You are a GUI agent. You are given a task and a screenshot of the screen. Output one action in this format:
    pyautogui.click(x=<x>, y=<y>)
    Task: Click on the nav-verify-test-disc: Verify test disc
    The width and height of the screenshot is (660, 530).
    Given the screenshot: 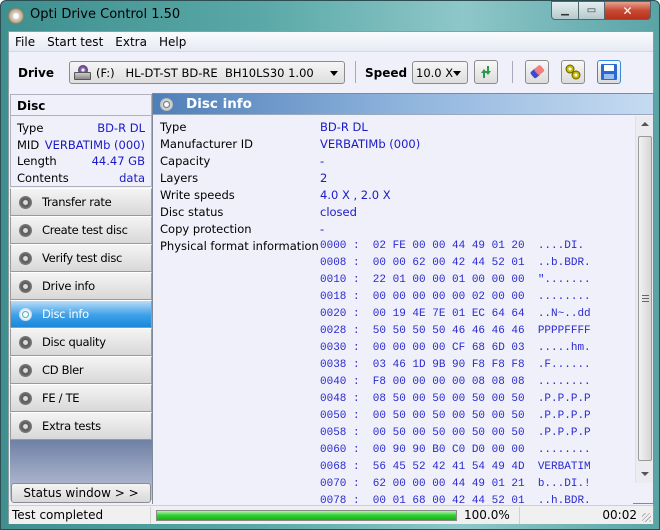 What is the action you would take?
    pyautogui.click(x=81, y=258)
    